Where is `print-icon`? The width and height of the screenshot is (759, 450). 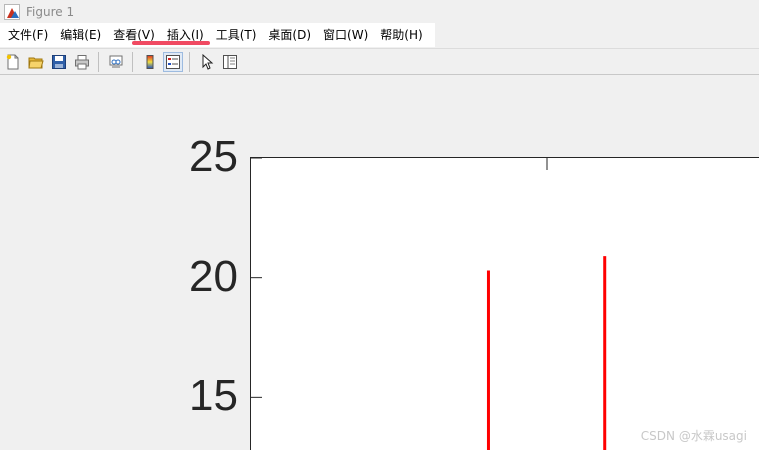
print-icon is located at coordinates (82, 62).